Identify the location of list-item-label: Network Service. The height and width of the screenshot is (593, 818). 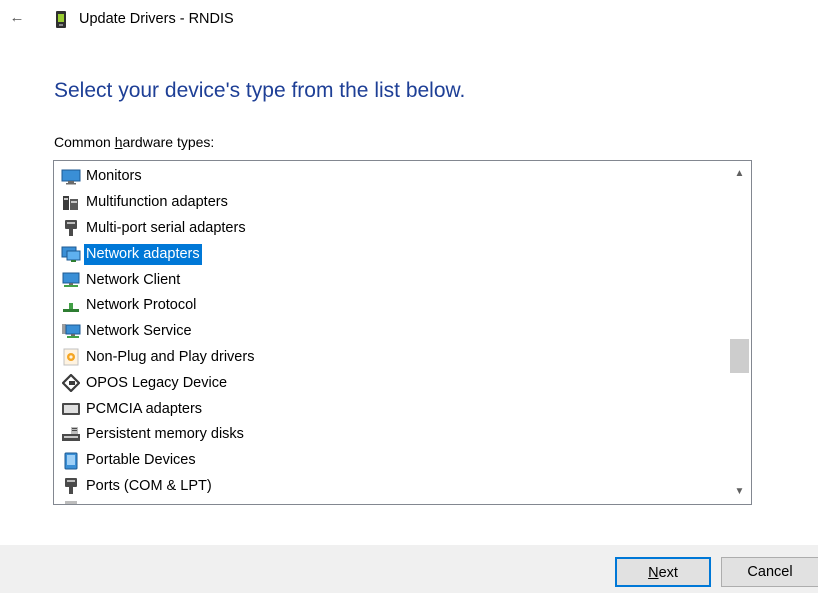
(139, 331).